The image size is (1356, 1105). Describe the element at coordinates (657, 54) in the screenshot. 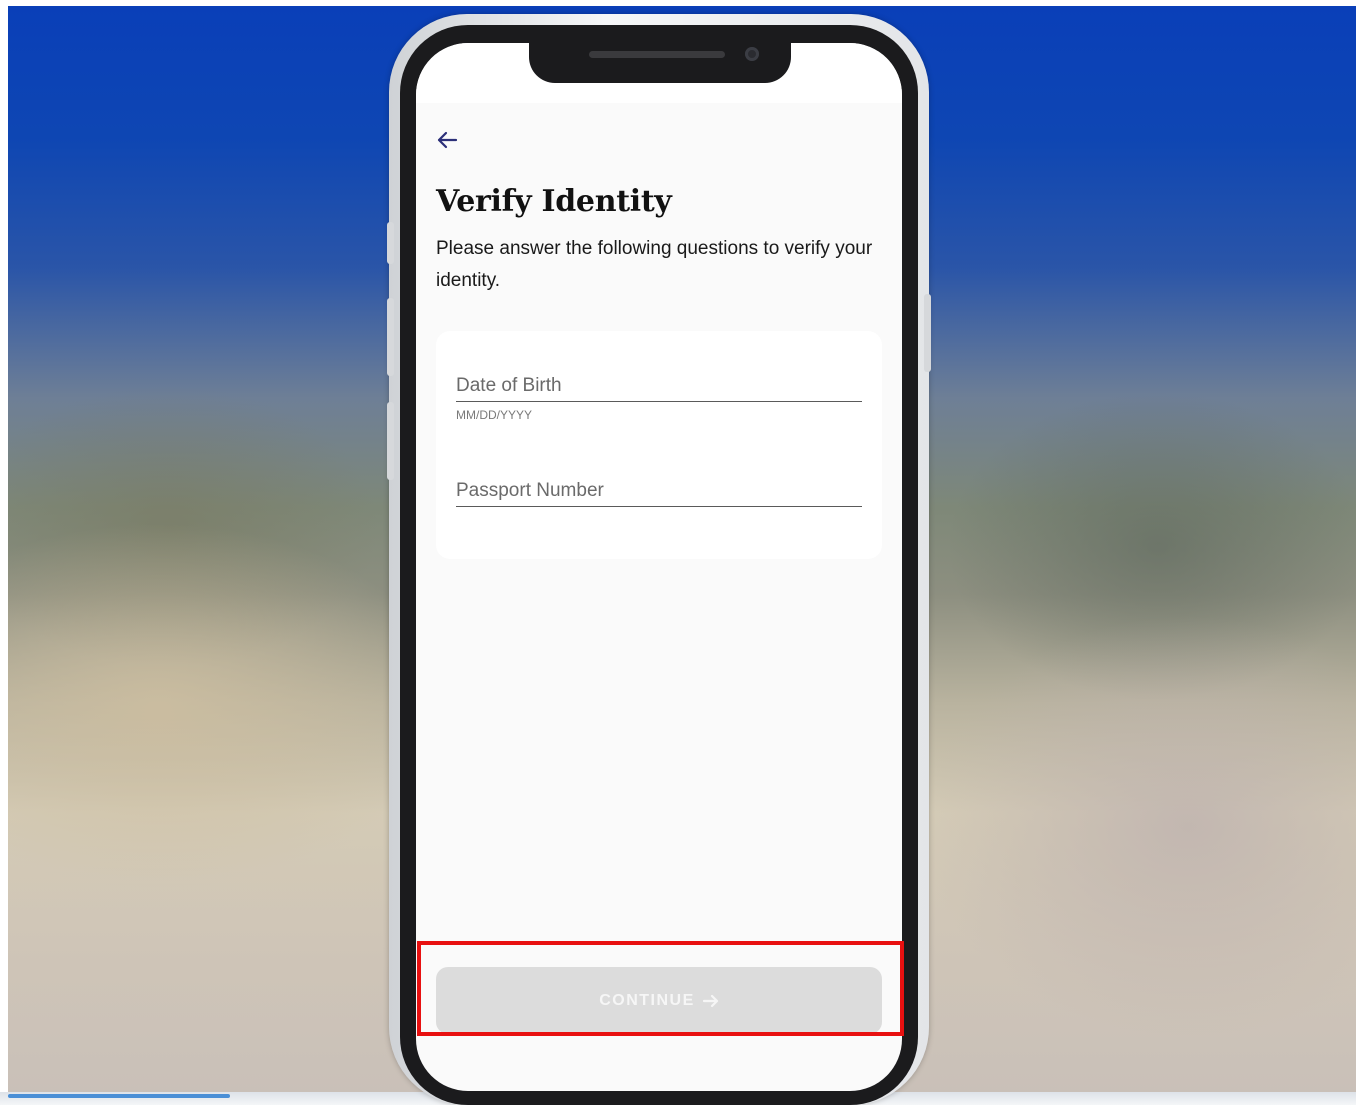

I see `speaker-grille` at that location.